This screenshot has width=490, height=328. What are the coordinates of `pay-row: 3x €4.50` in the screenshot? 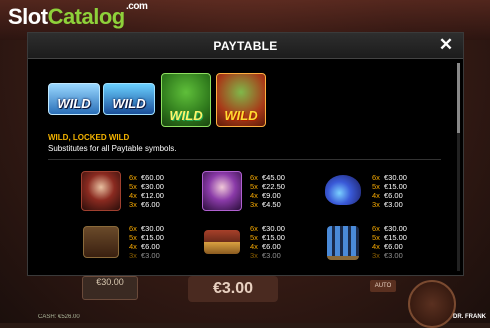 It's located at (267, 204).